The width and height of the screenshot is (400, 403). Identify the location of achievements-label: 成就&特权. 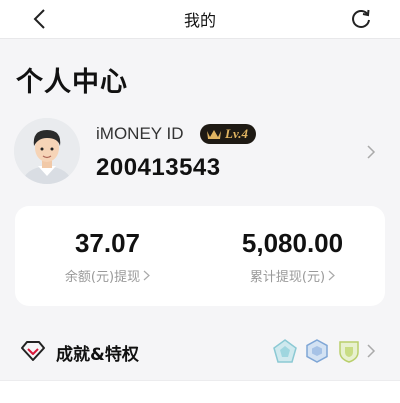
(97, 355).